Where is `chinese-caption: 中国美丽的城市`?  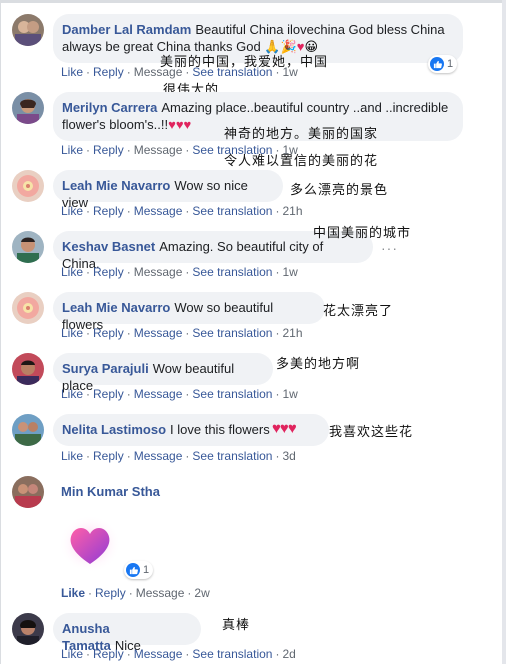
chinese-caption: 中国美丽的城市 is located at coordinates (362, 233).